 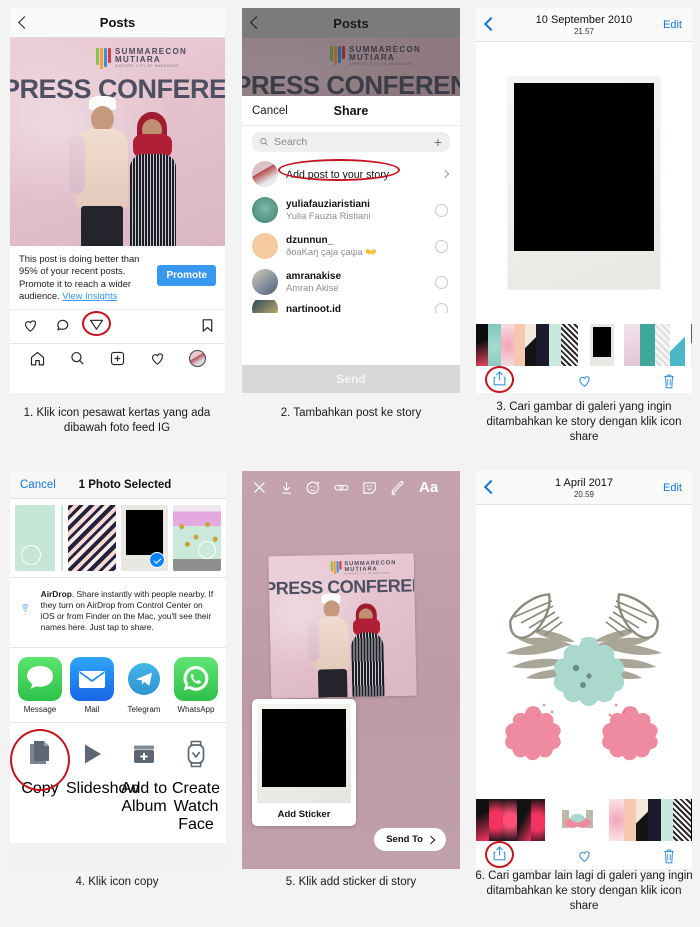 I want to click on effects-icon, so click(x=313, y=487).